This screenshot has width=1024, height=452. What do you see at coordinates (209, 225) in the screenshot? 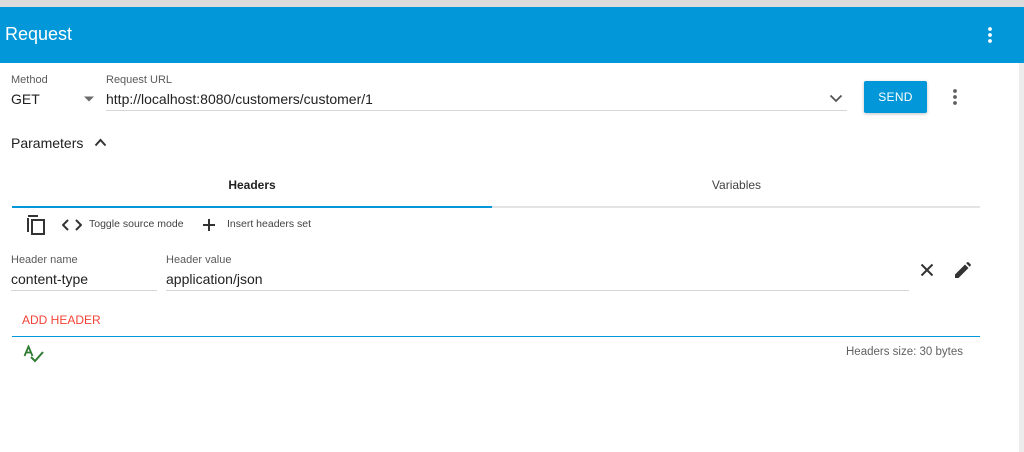
I see `plus-icon` at bounding box center [209, 225].